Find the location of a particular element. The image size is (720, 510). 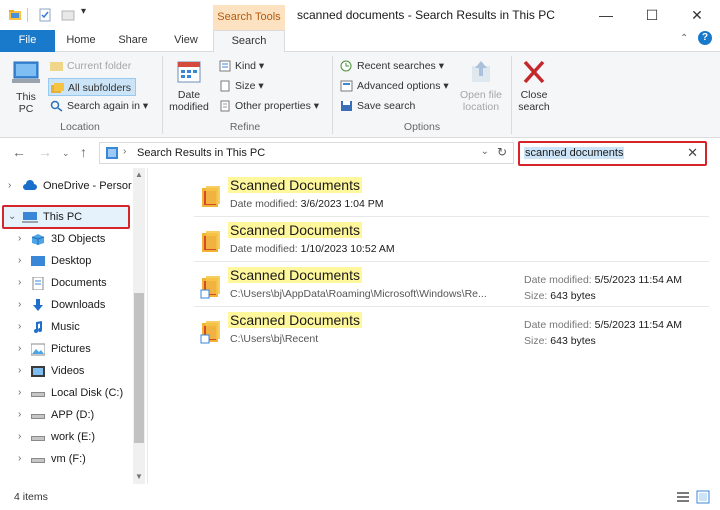

kind-button: Kind ▾ is located at coordinates (241, 66).